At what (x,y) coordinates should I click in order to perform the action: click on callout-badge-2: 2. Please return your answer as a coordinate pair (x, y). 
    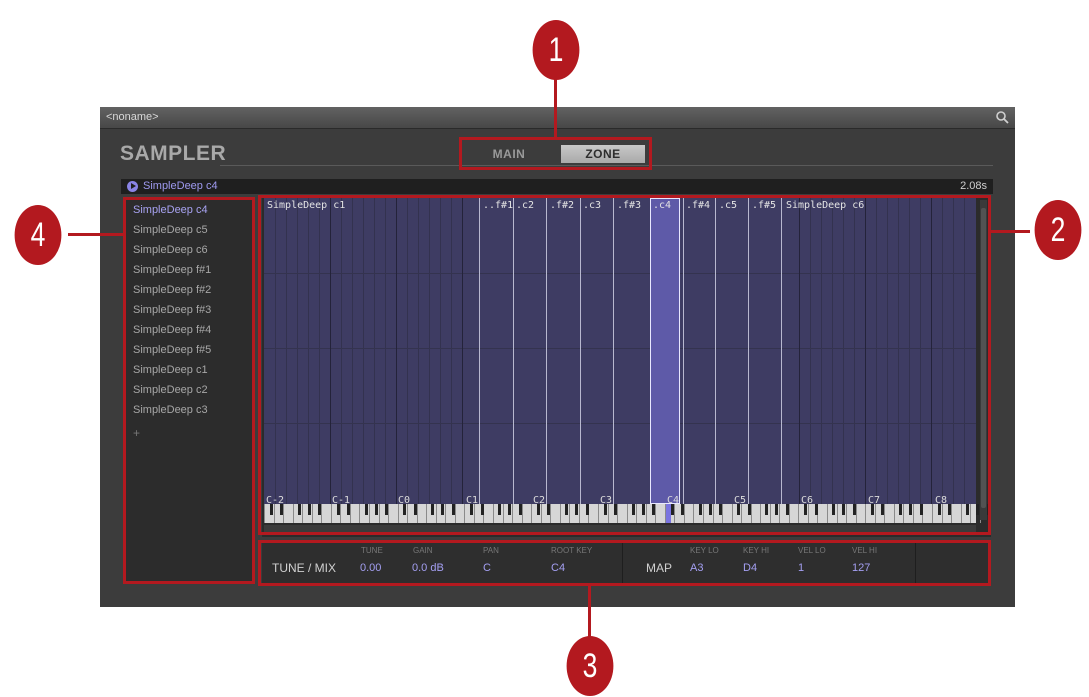
    Looking at the image, I should click on (1058, 230).